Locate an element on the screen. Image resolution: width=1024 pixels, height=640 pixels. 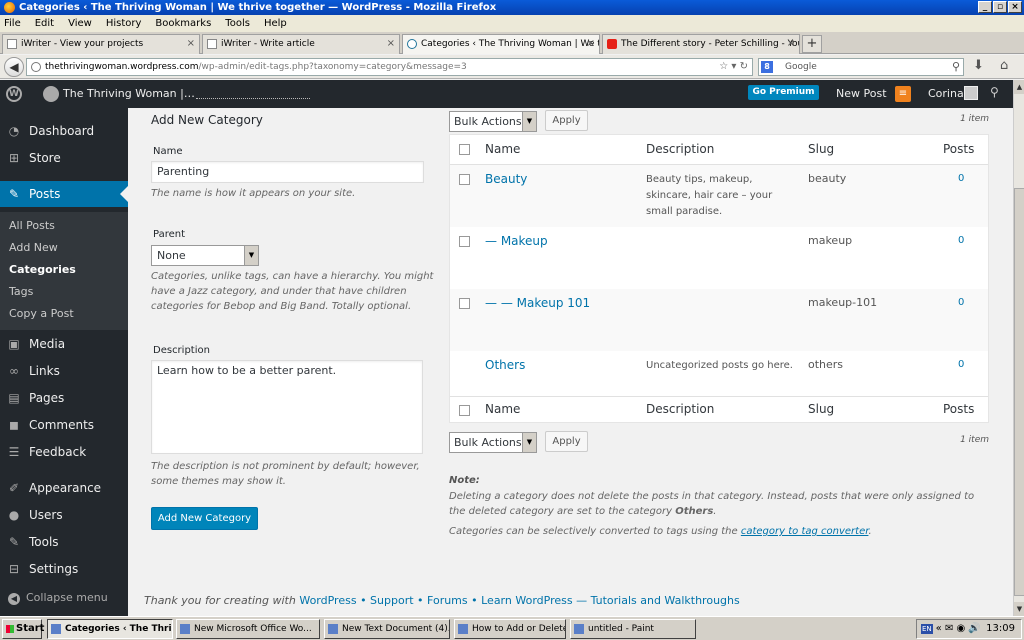
maximize-button: ▫ is located at coordinates (1000, 7).